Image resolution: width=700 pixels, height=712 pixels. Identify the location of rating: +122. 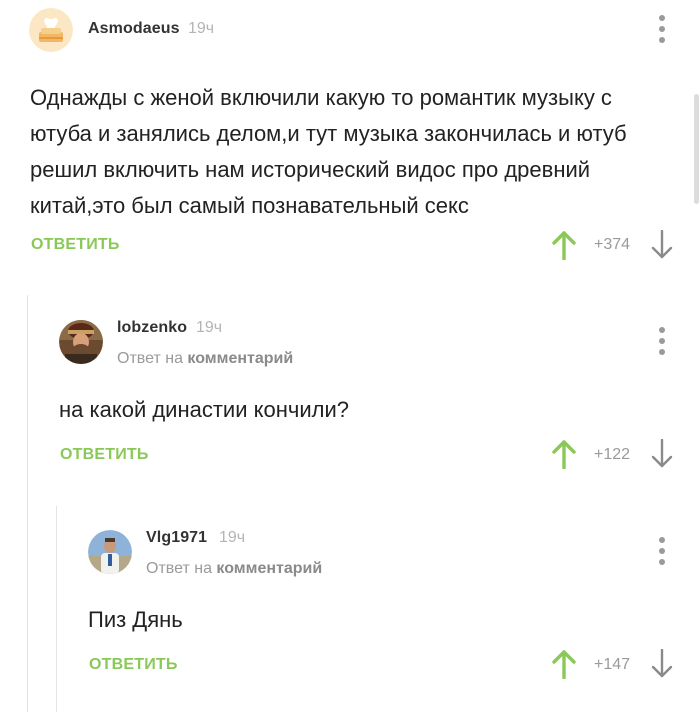
(612, 454).